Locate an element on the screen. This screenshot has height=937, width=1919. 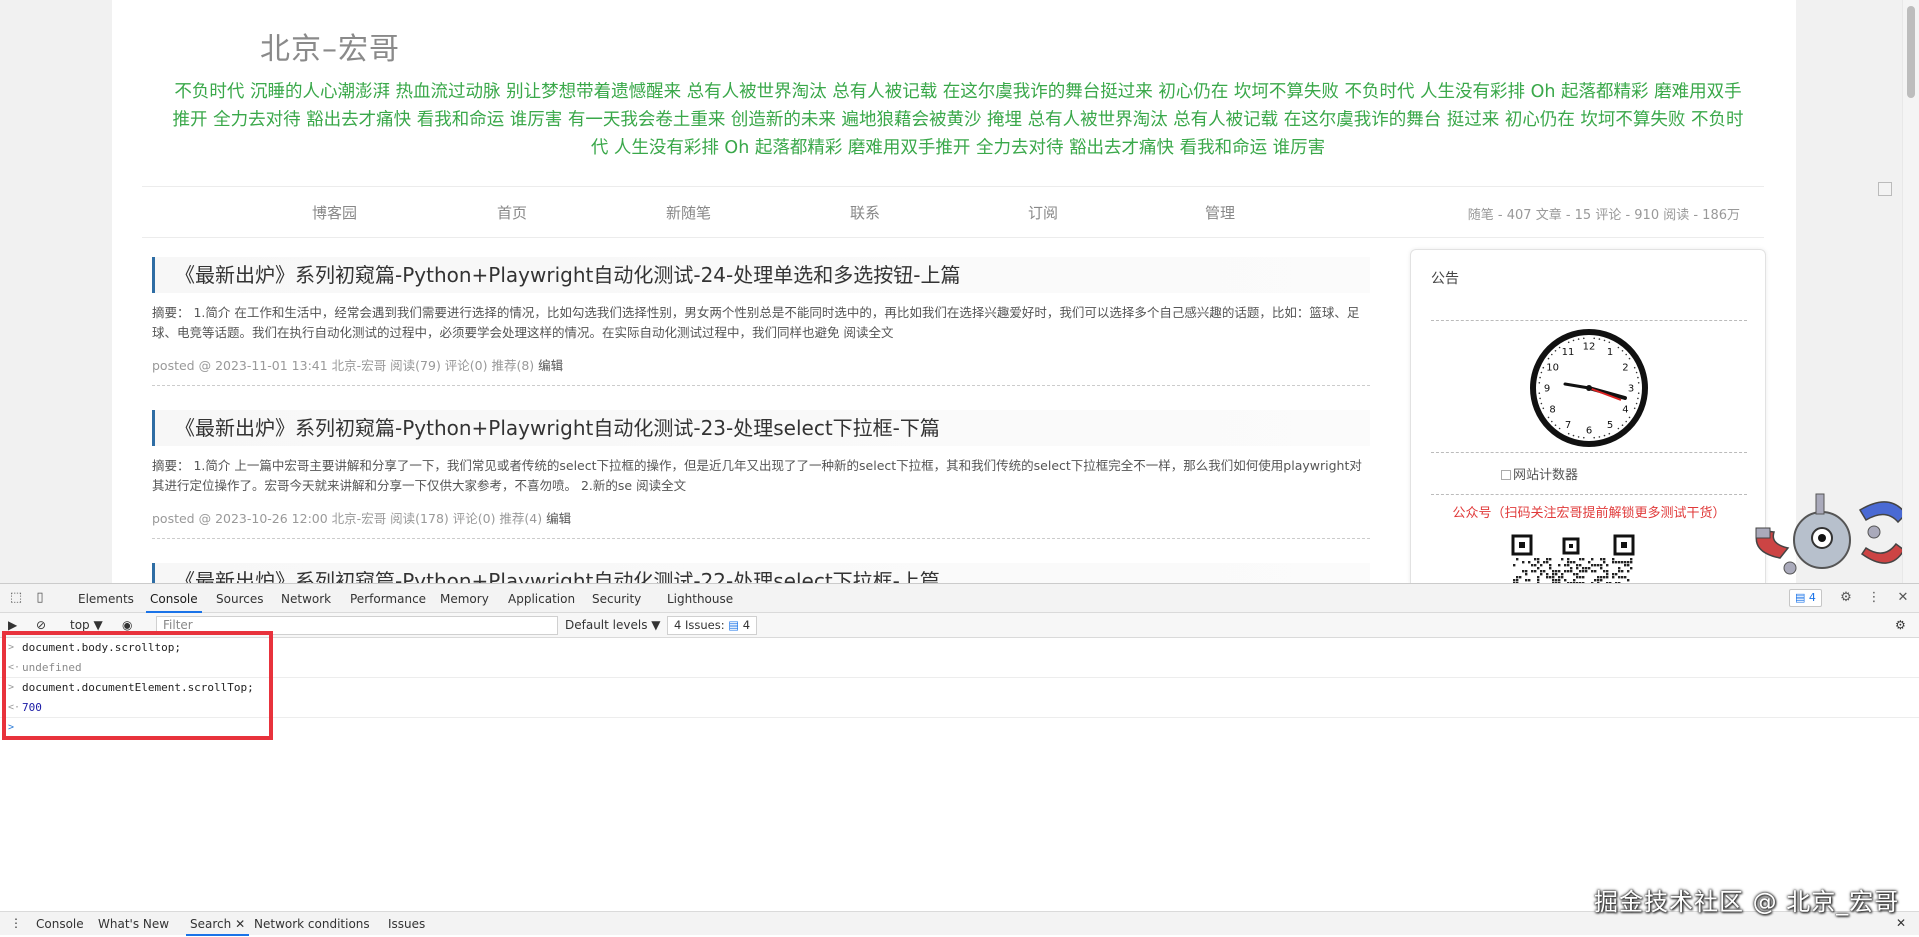
settings-gear-icon: ⚙ is located at coordinates (1846, 598).